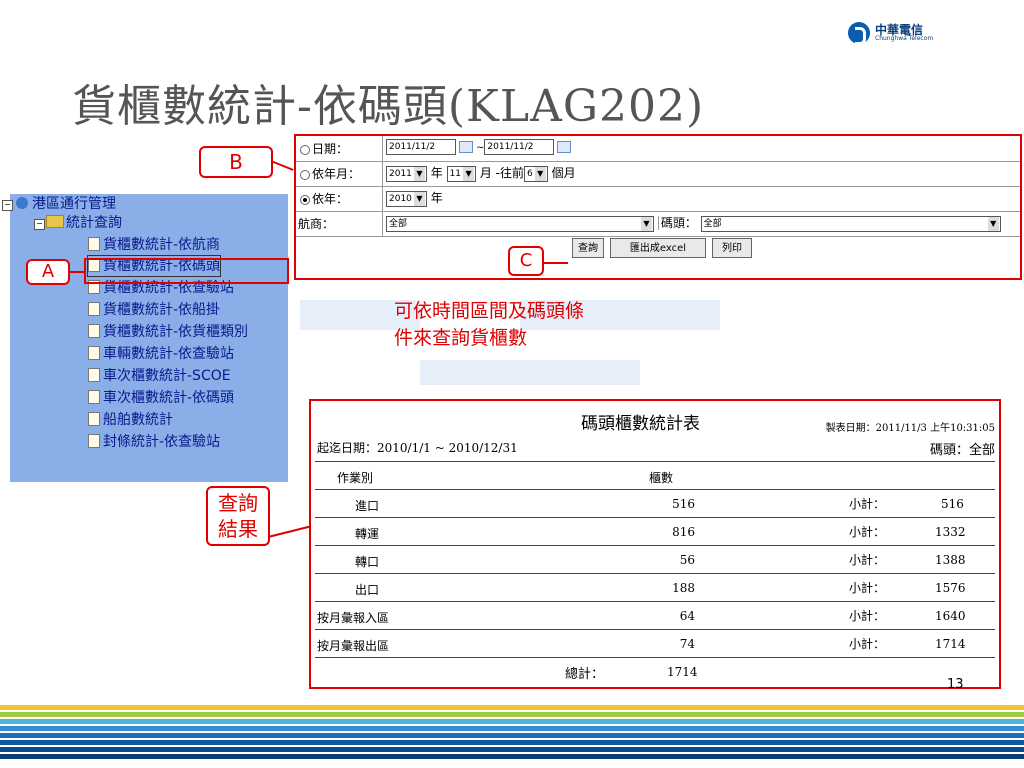  Describe the element at coordinates (159, 376) in the screenshot. I see `tree-item: 車次櫃數統計-SCOE` at that location.